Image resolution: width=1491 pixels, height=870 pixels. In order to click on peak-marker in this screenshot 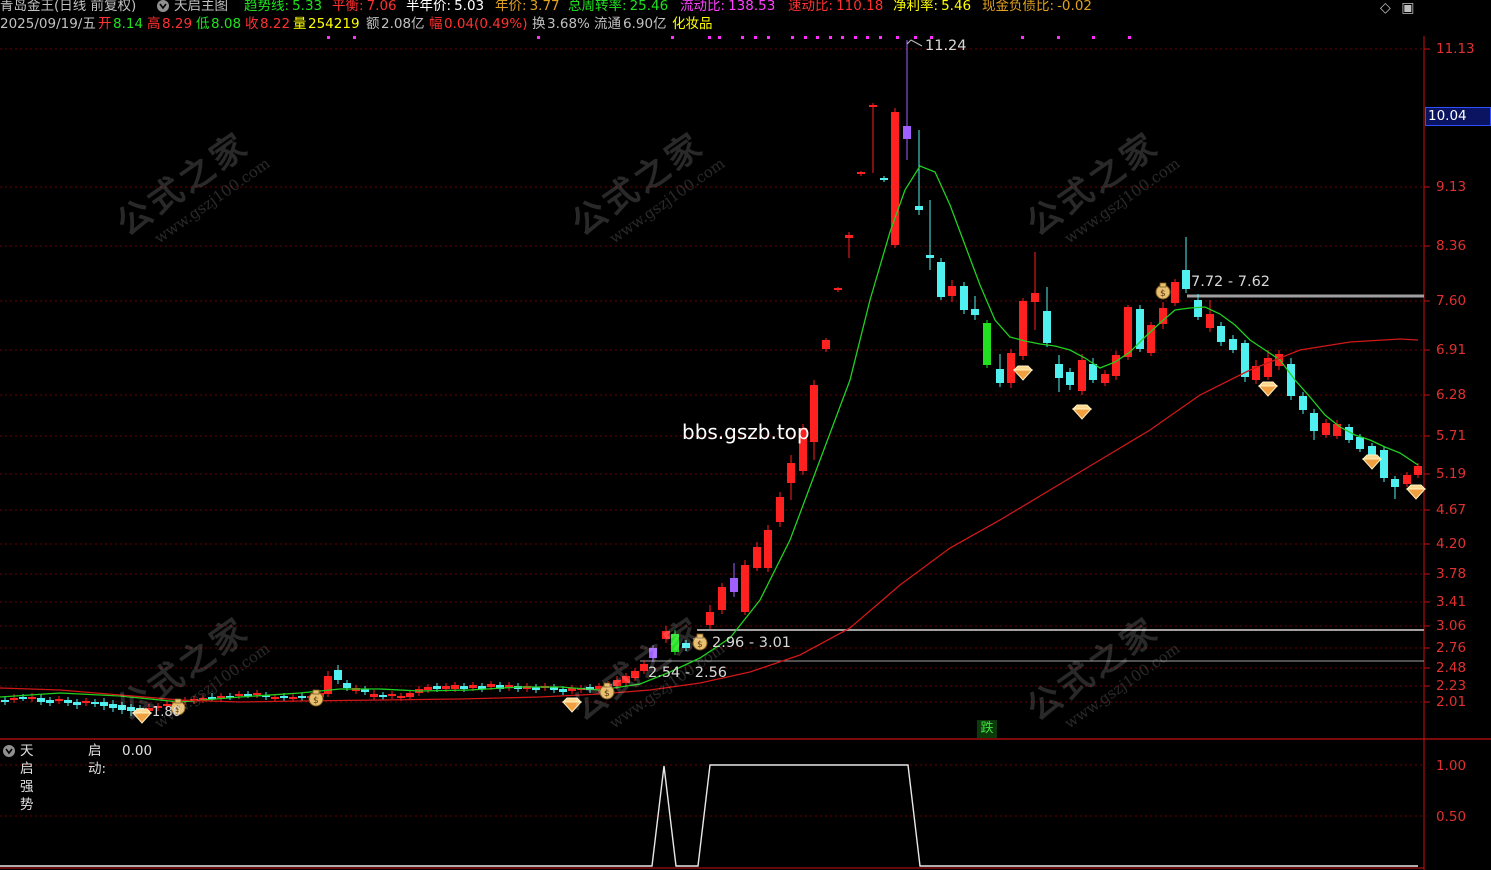, I will do `click(914, 43)`.